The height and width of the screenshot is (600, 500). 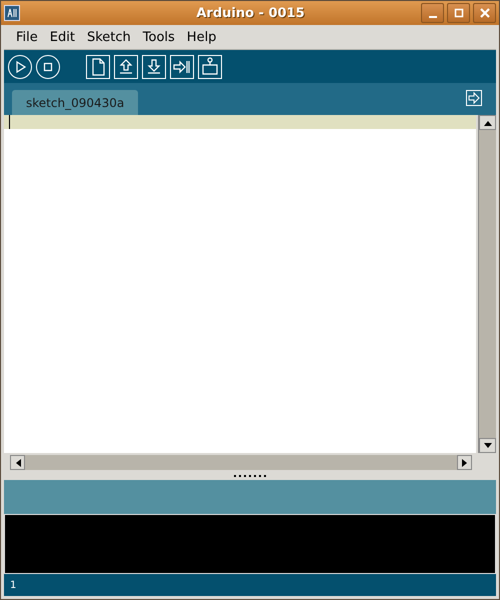 I want to click on minimize-icon, so click(x=432, y=17).